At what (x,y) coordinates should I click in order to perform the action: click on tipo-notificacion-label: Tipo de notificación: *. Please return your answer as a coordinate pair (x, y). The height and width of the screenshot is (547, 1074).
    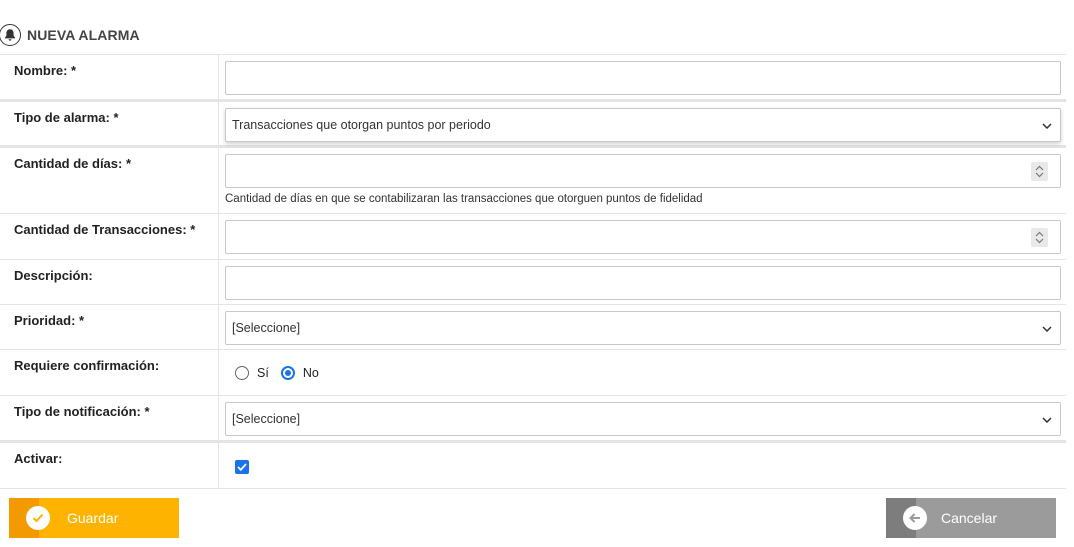
    Looking at the image, I should click on (109, 418).